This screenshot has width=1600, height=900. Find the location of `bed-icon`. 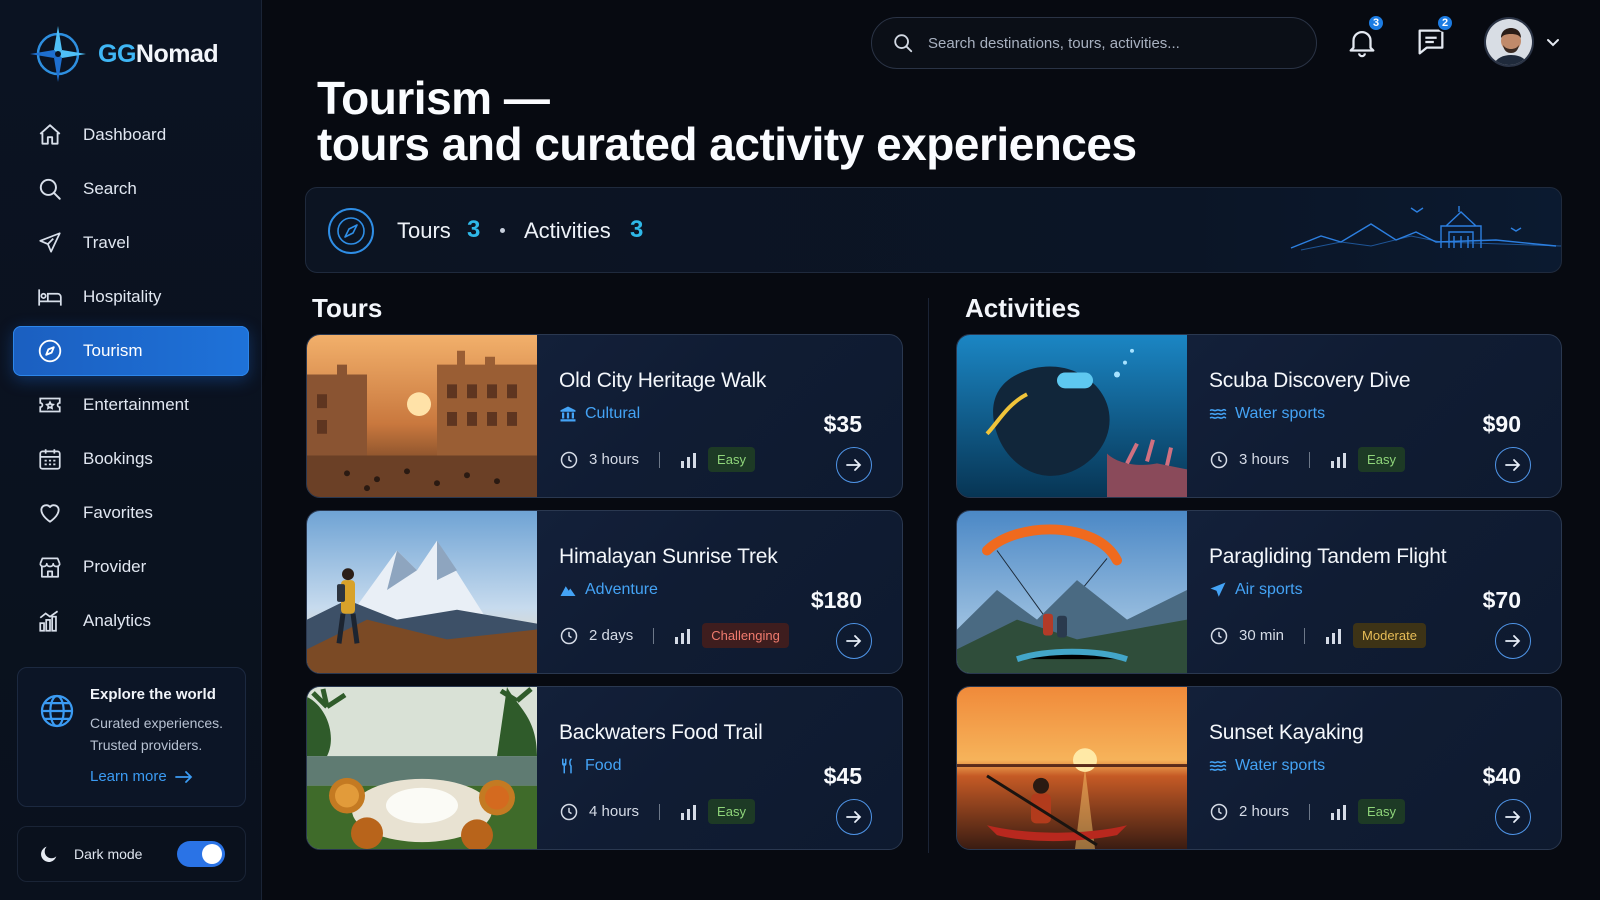

bed-icon is located at coordinates (50, 297).